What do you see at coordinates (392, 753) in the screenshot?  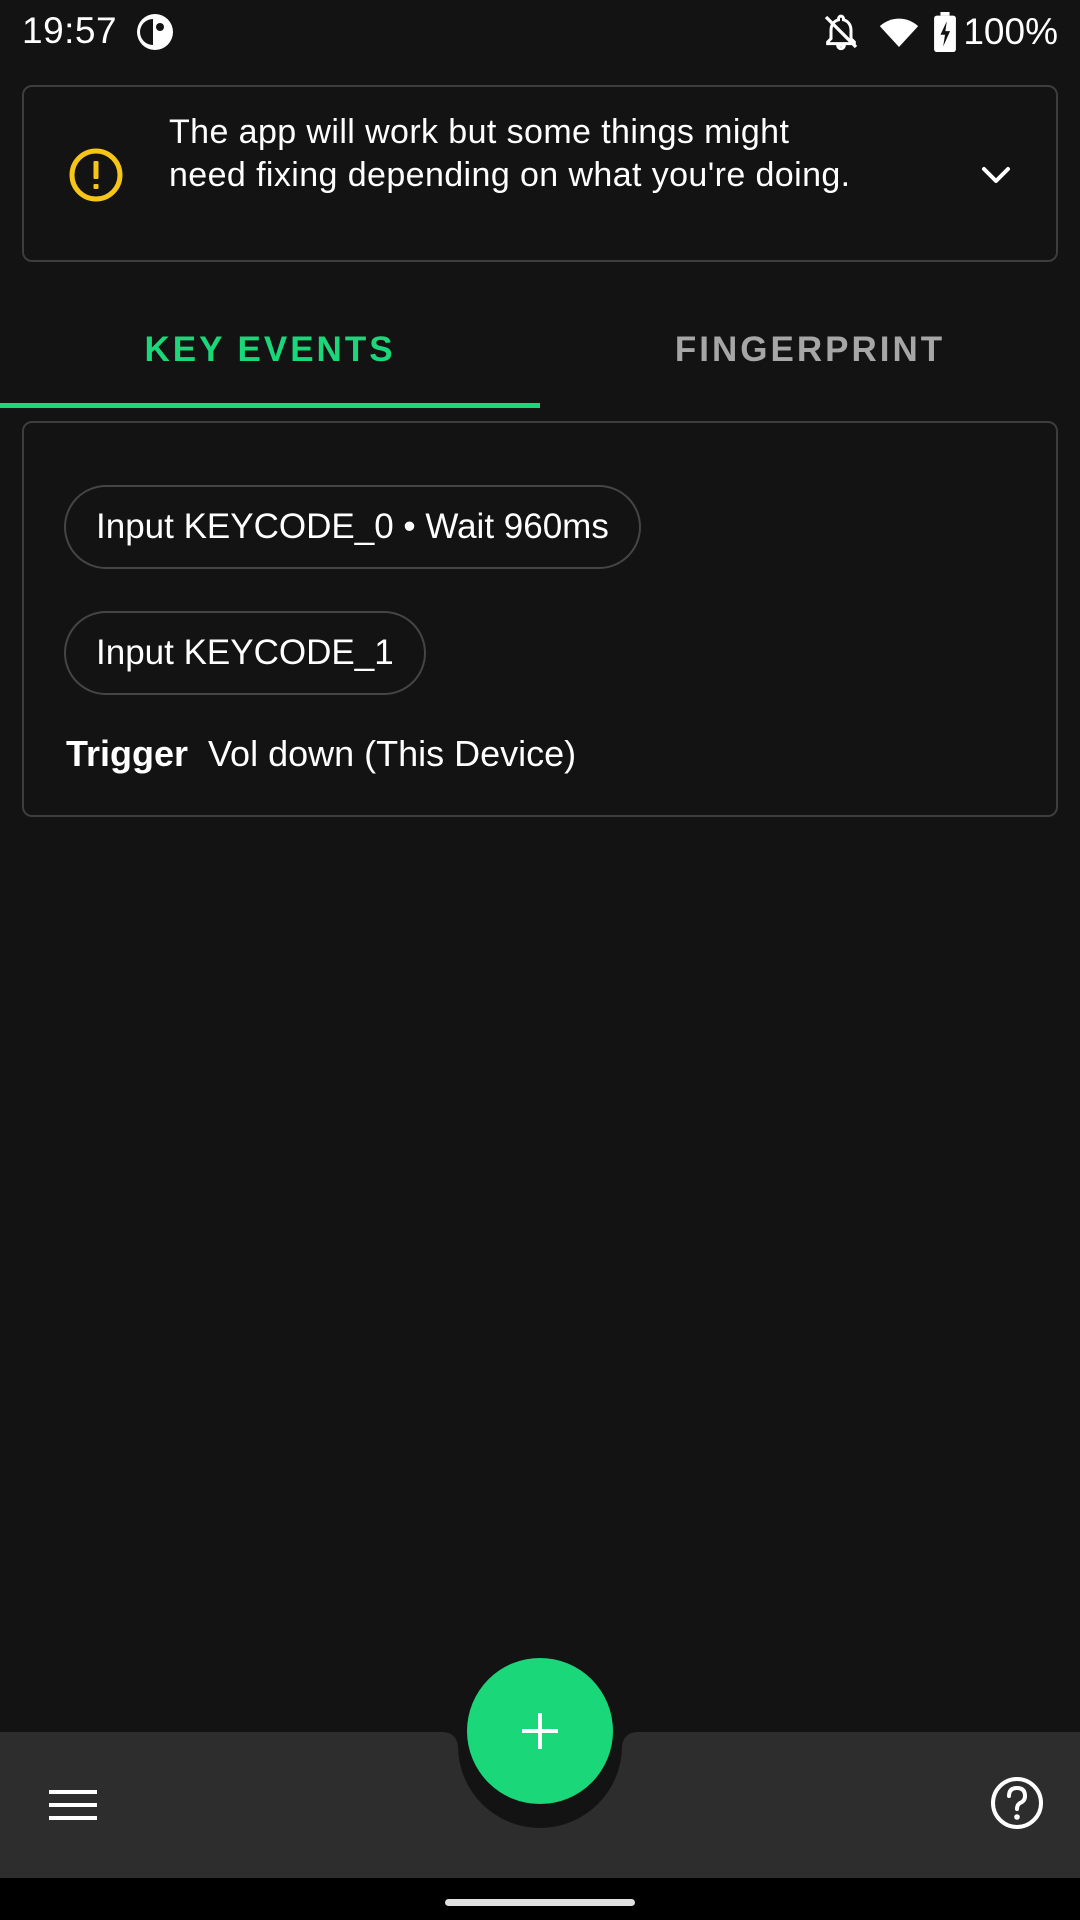 I see `trigger-value: Vol down (This Device)` at bounding box center [392, 753].